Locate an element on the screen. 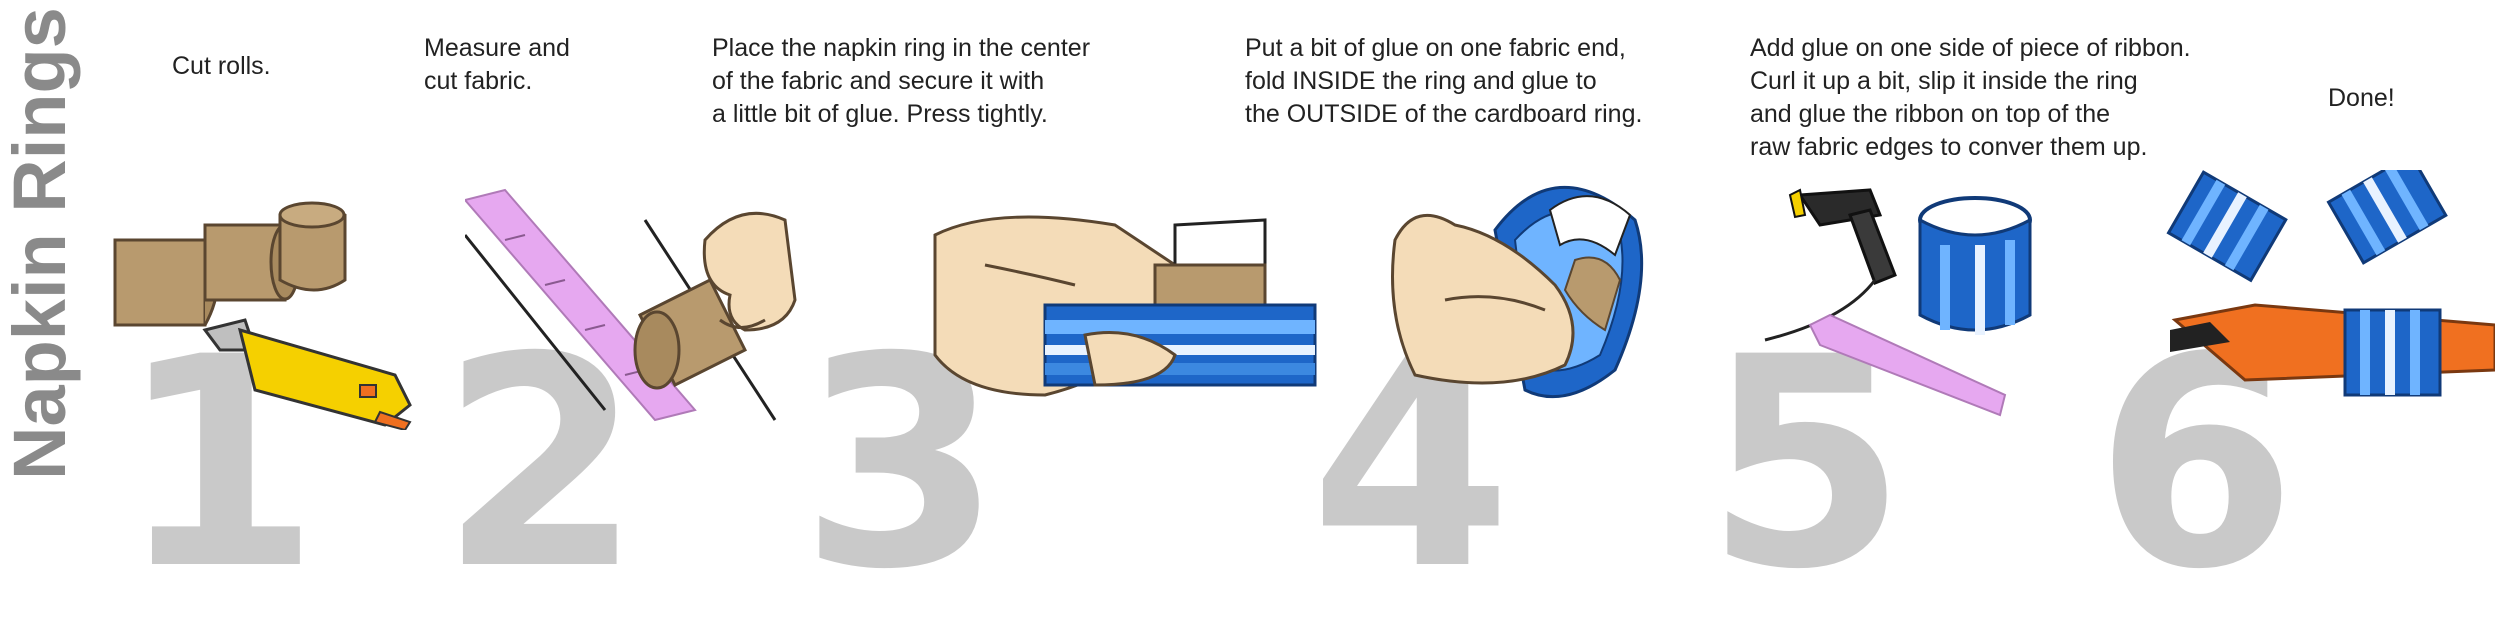  step-3-illustration is located at coordinates (1125, 306).